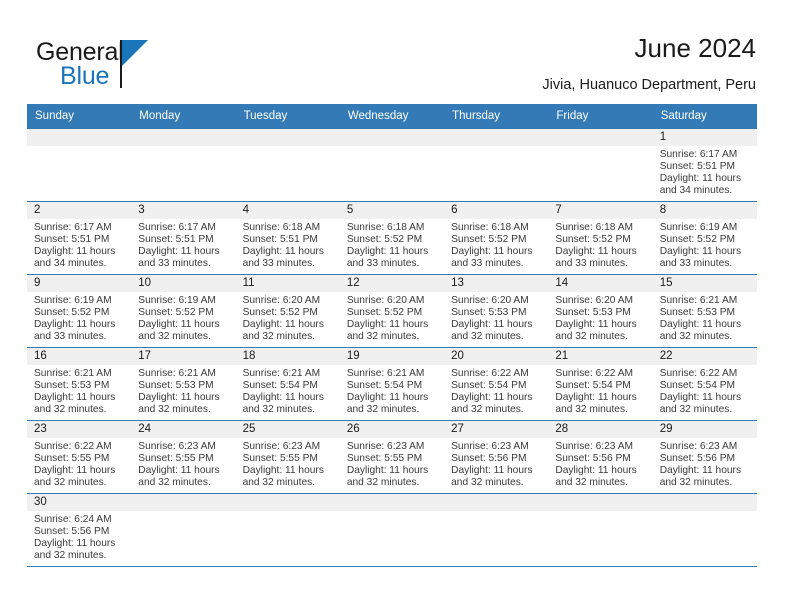  Describe the element at coordinates (280, 385) in the screenshot. I see `sunset-text: Sunset: 5:54 PM` at that location.